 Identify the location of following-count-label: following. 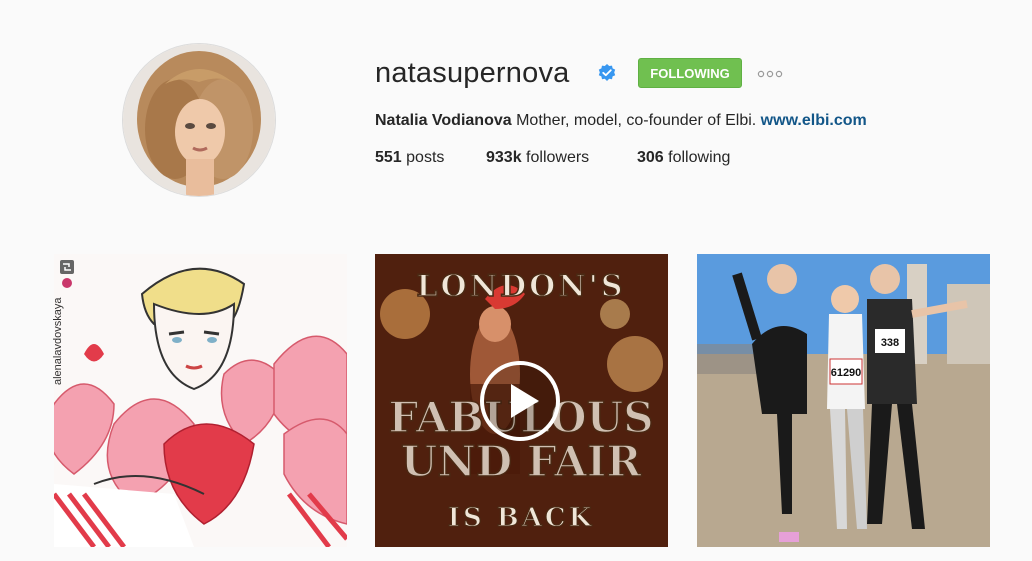
(699, 157).